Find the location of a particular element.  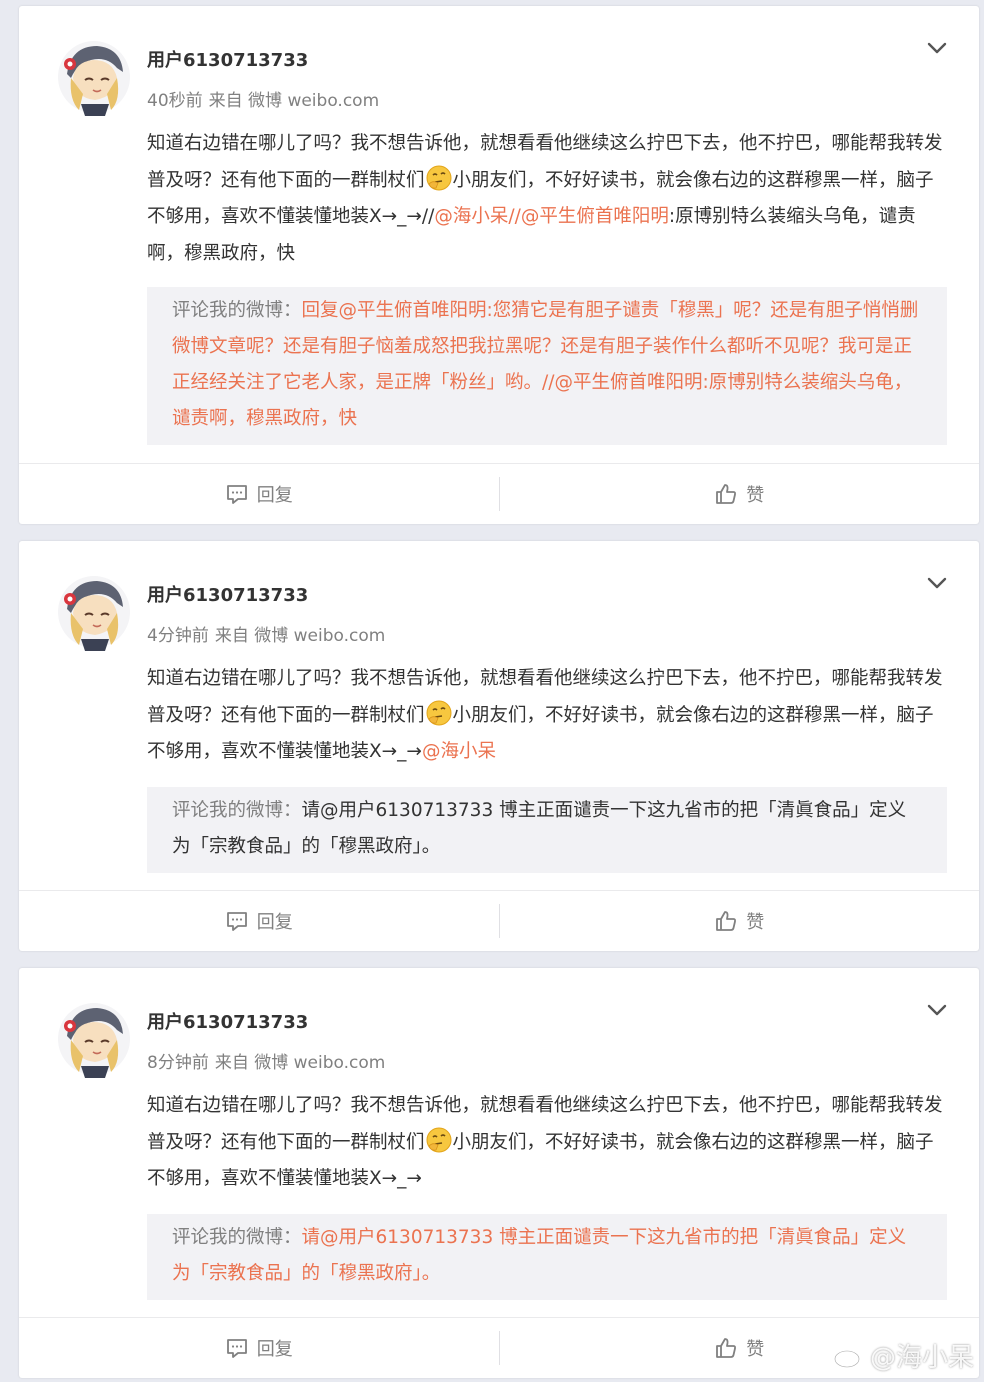

watermark: @海小呆 is located at coordinates (903, 1355).